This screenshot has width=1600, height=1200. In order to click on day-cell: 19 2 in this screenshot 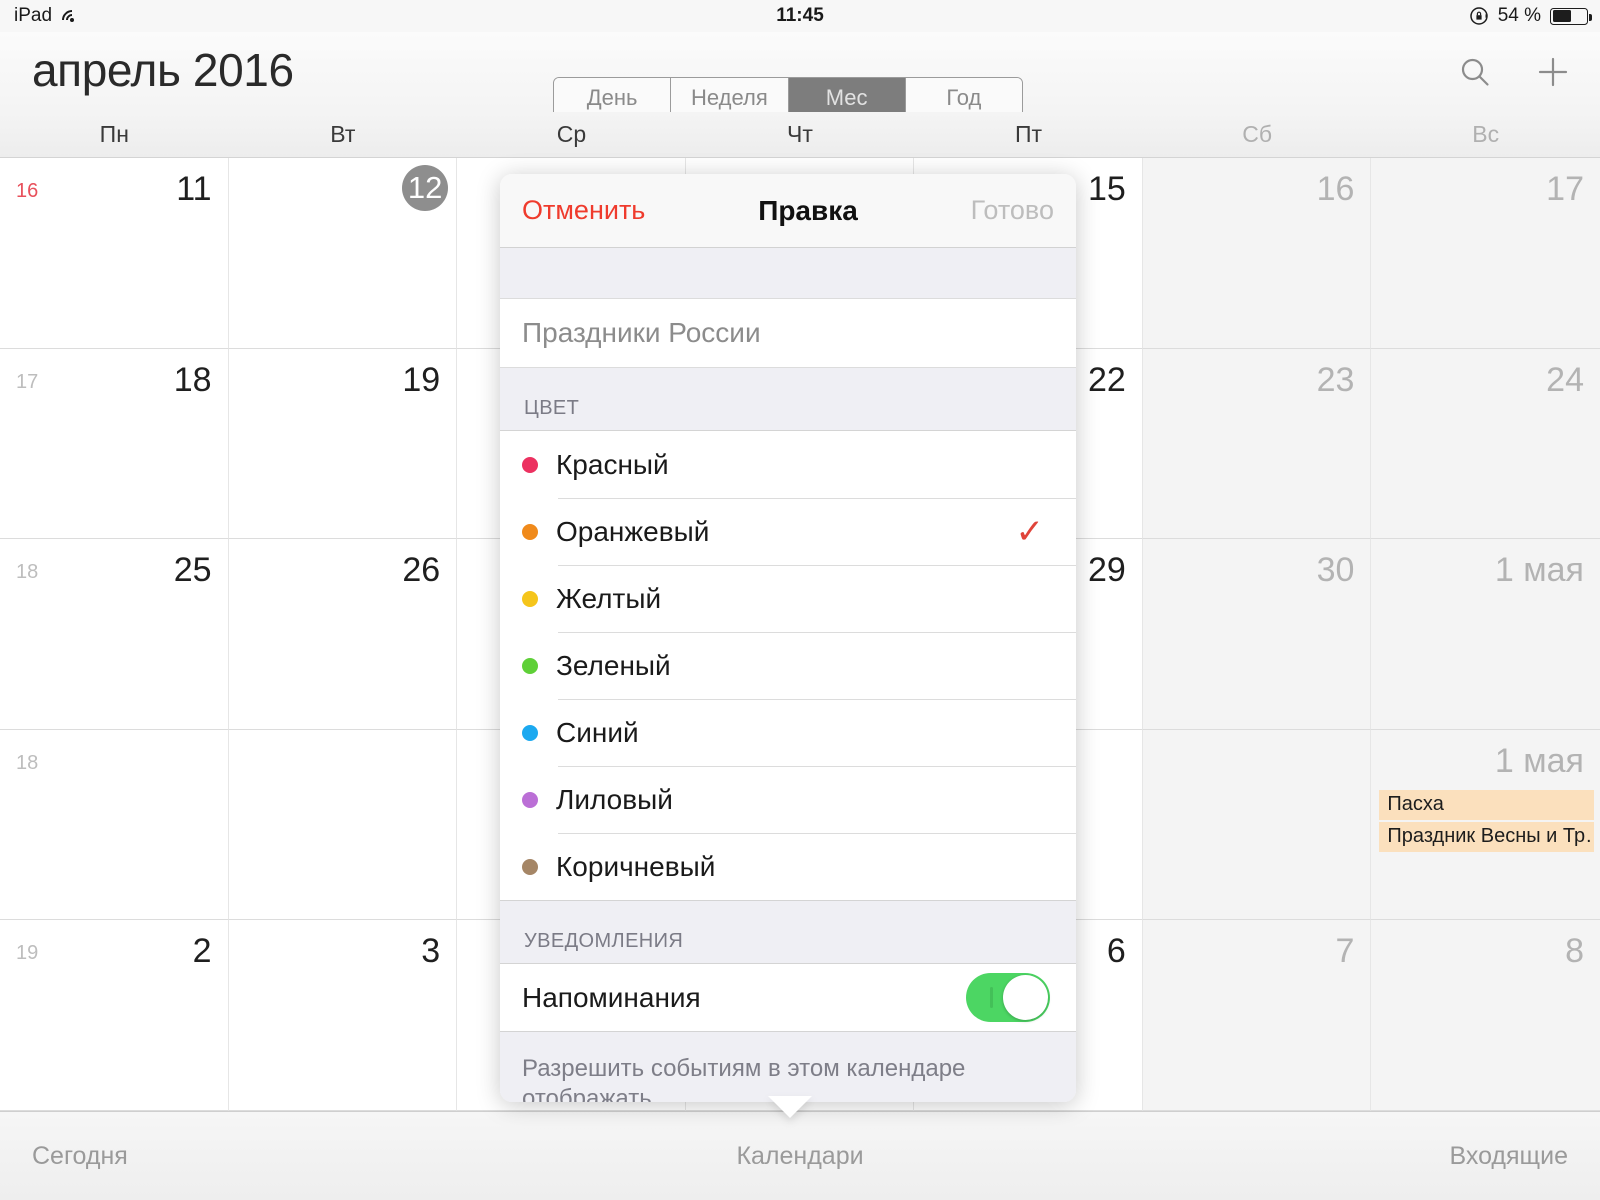, I will do `click(114, 1015)`.